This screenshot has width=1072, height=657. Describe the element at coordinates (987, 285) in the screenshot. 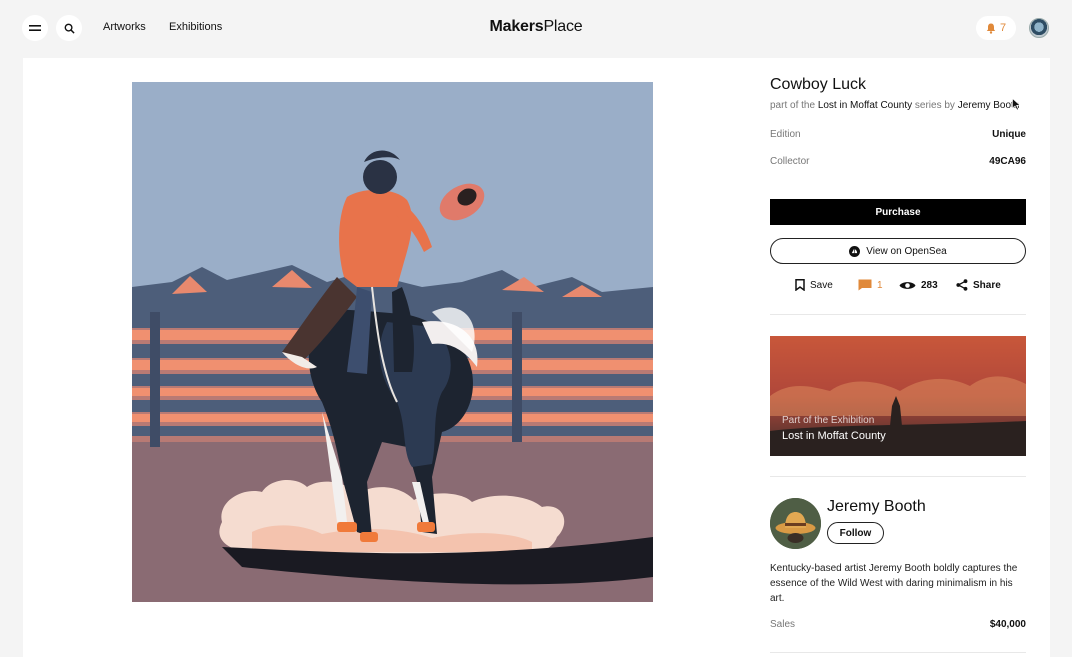

I see `share-label: Share` at that location.